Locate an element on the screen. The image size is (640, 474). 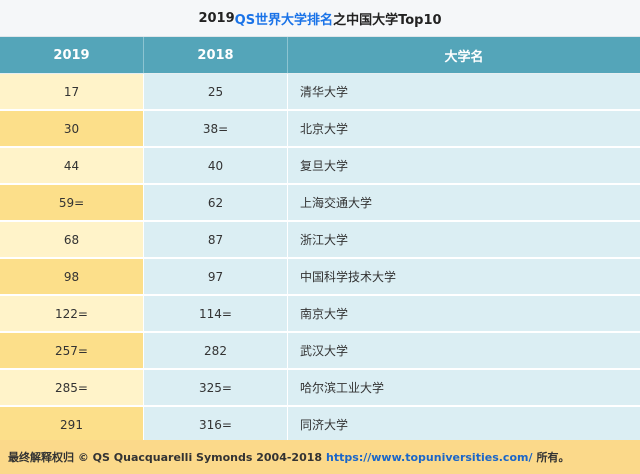
rank-2018: 316= is located at coordinates (215, 424).